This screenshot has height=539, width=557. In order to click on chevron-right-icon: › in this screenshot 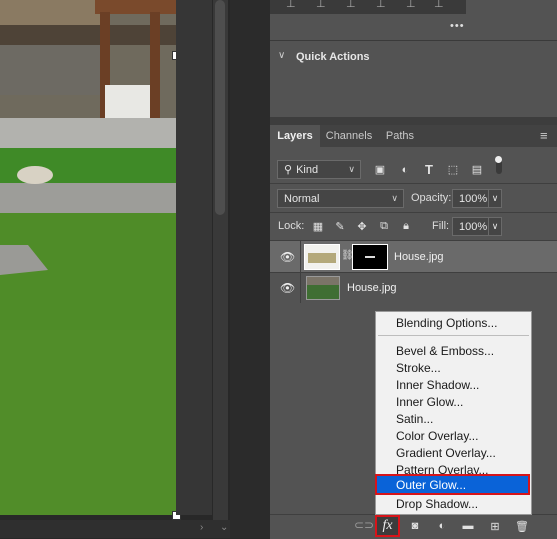, I will do `click(201, 527)`.